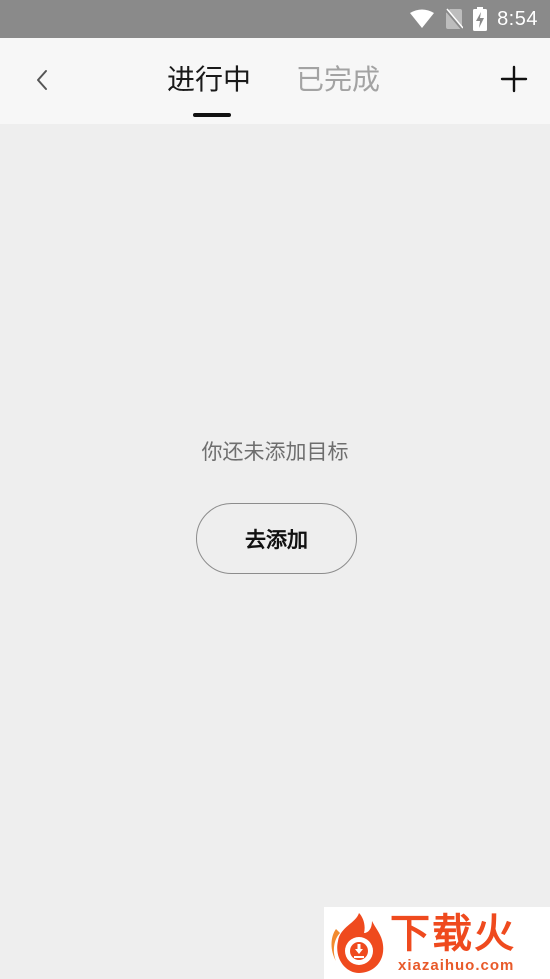  Describe the element at coordinates (212, 115) in the screenshot. I see `active-tab-indicator` at that location.